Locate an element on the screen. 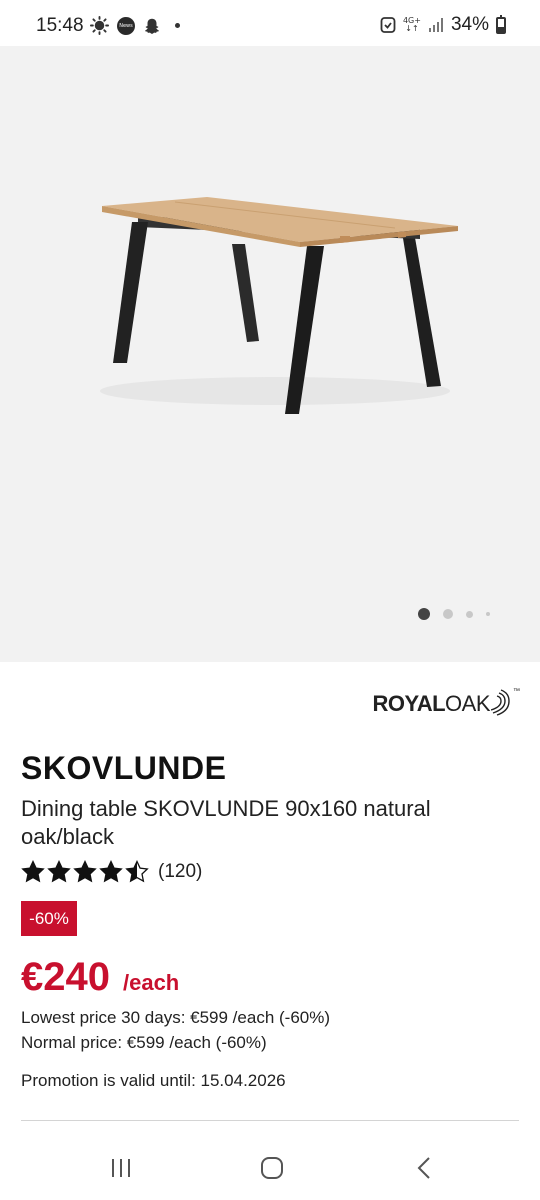 Image resolution: width=540 pixels, height=1200 pixels. system-nav-bar is located at coordinates (270, 1167).